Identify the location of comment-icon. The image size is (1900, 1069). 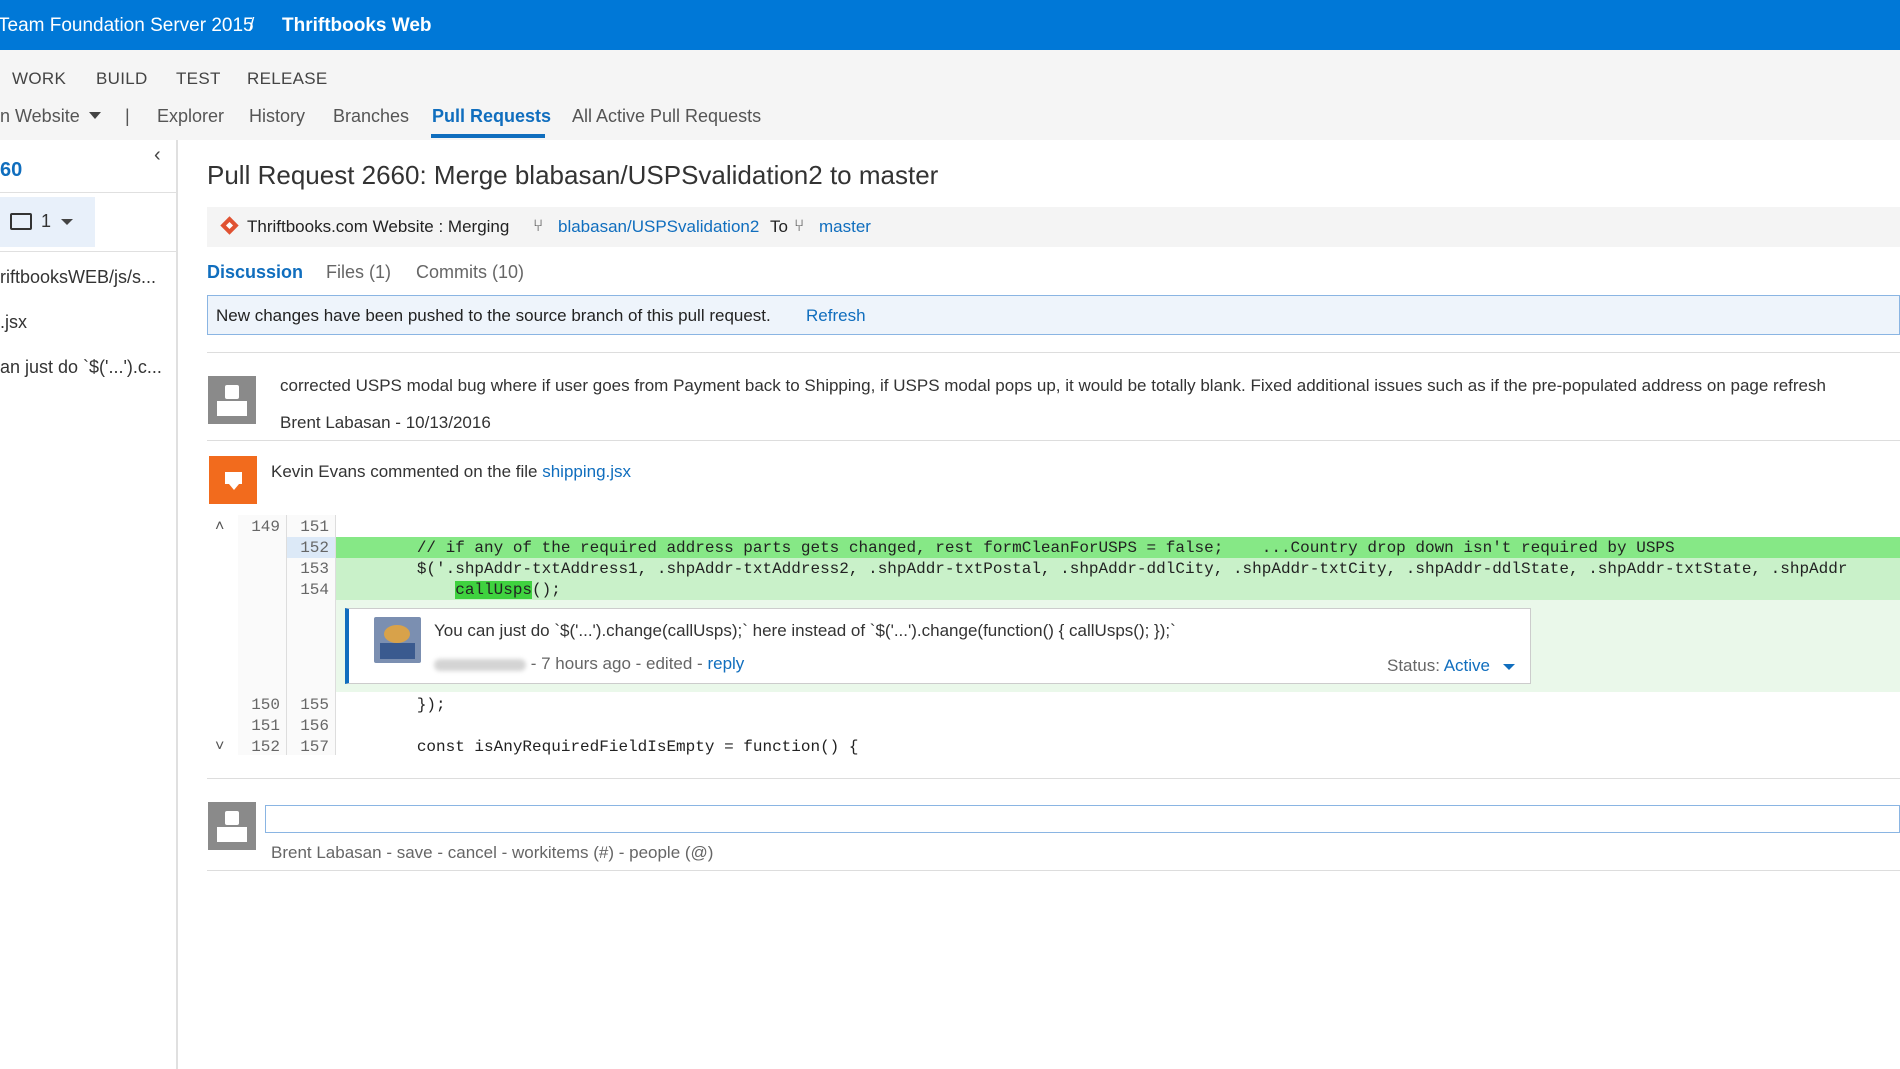
(21, 221).